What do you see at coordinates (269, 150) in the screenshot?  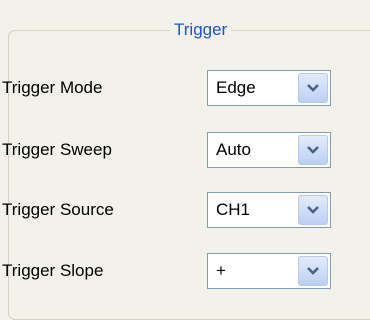 I see `trigger-sweep-select: Auto` at bounding box center [269, 150].